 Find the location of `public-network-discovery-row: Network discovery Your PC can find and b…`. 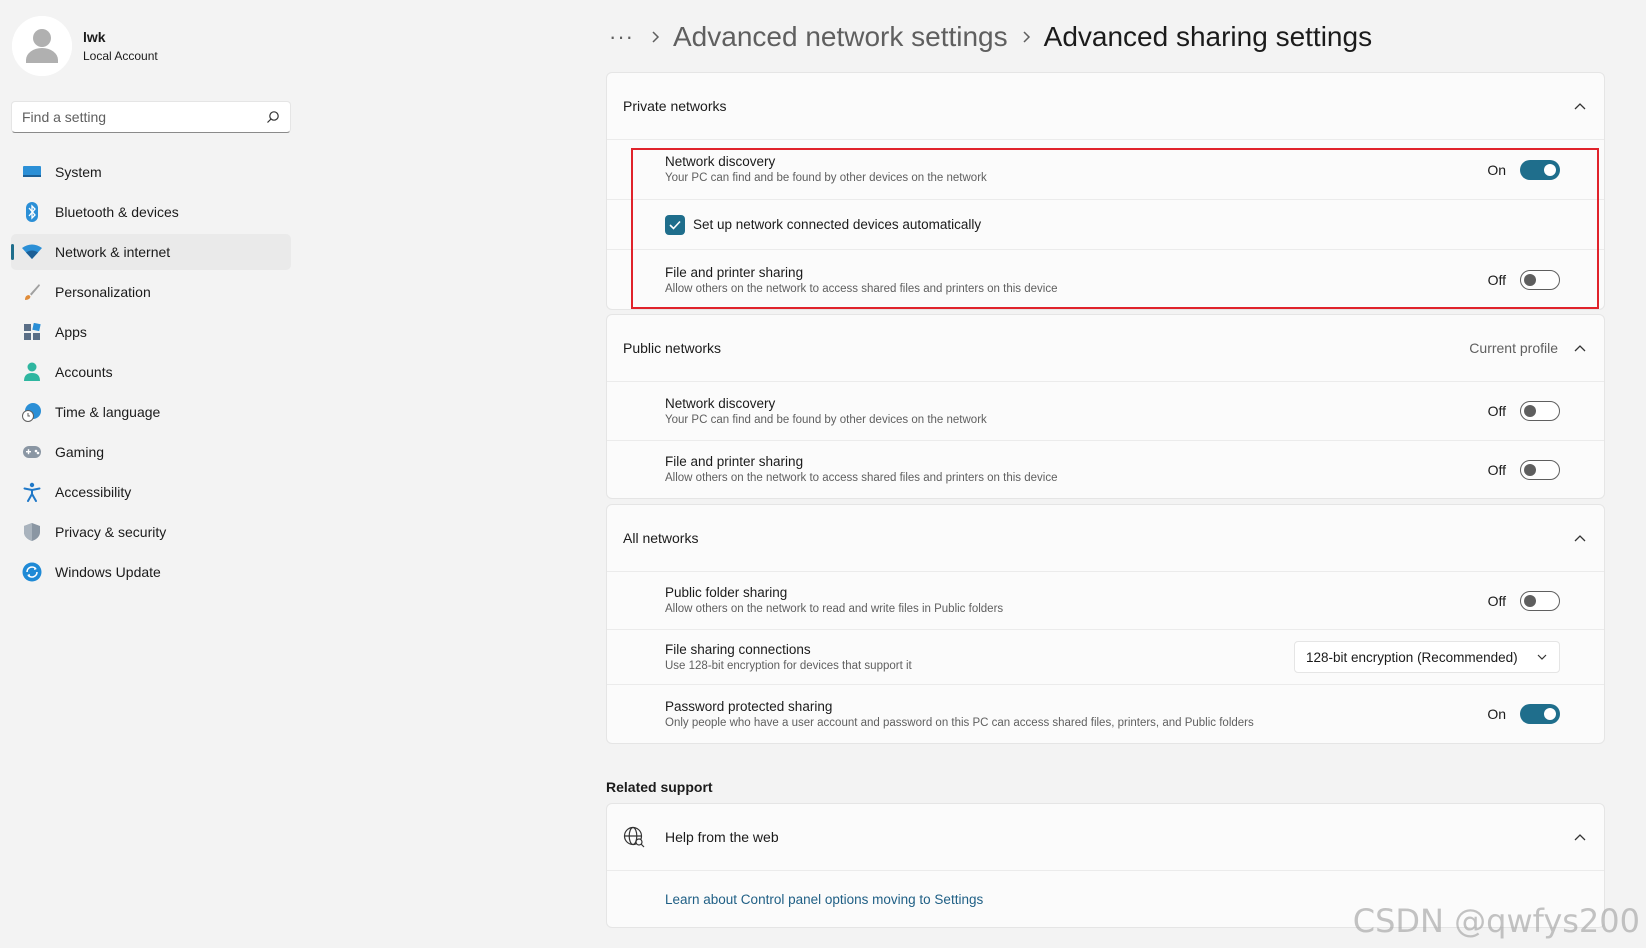

public-network-discovery-row: Network discovery Your PC can find and b… is located at coordinates (1105, 411).